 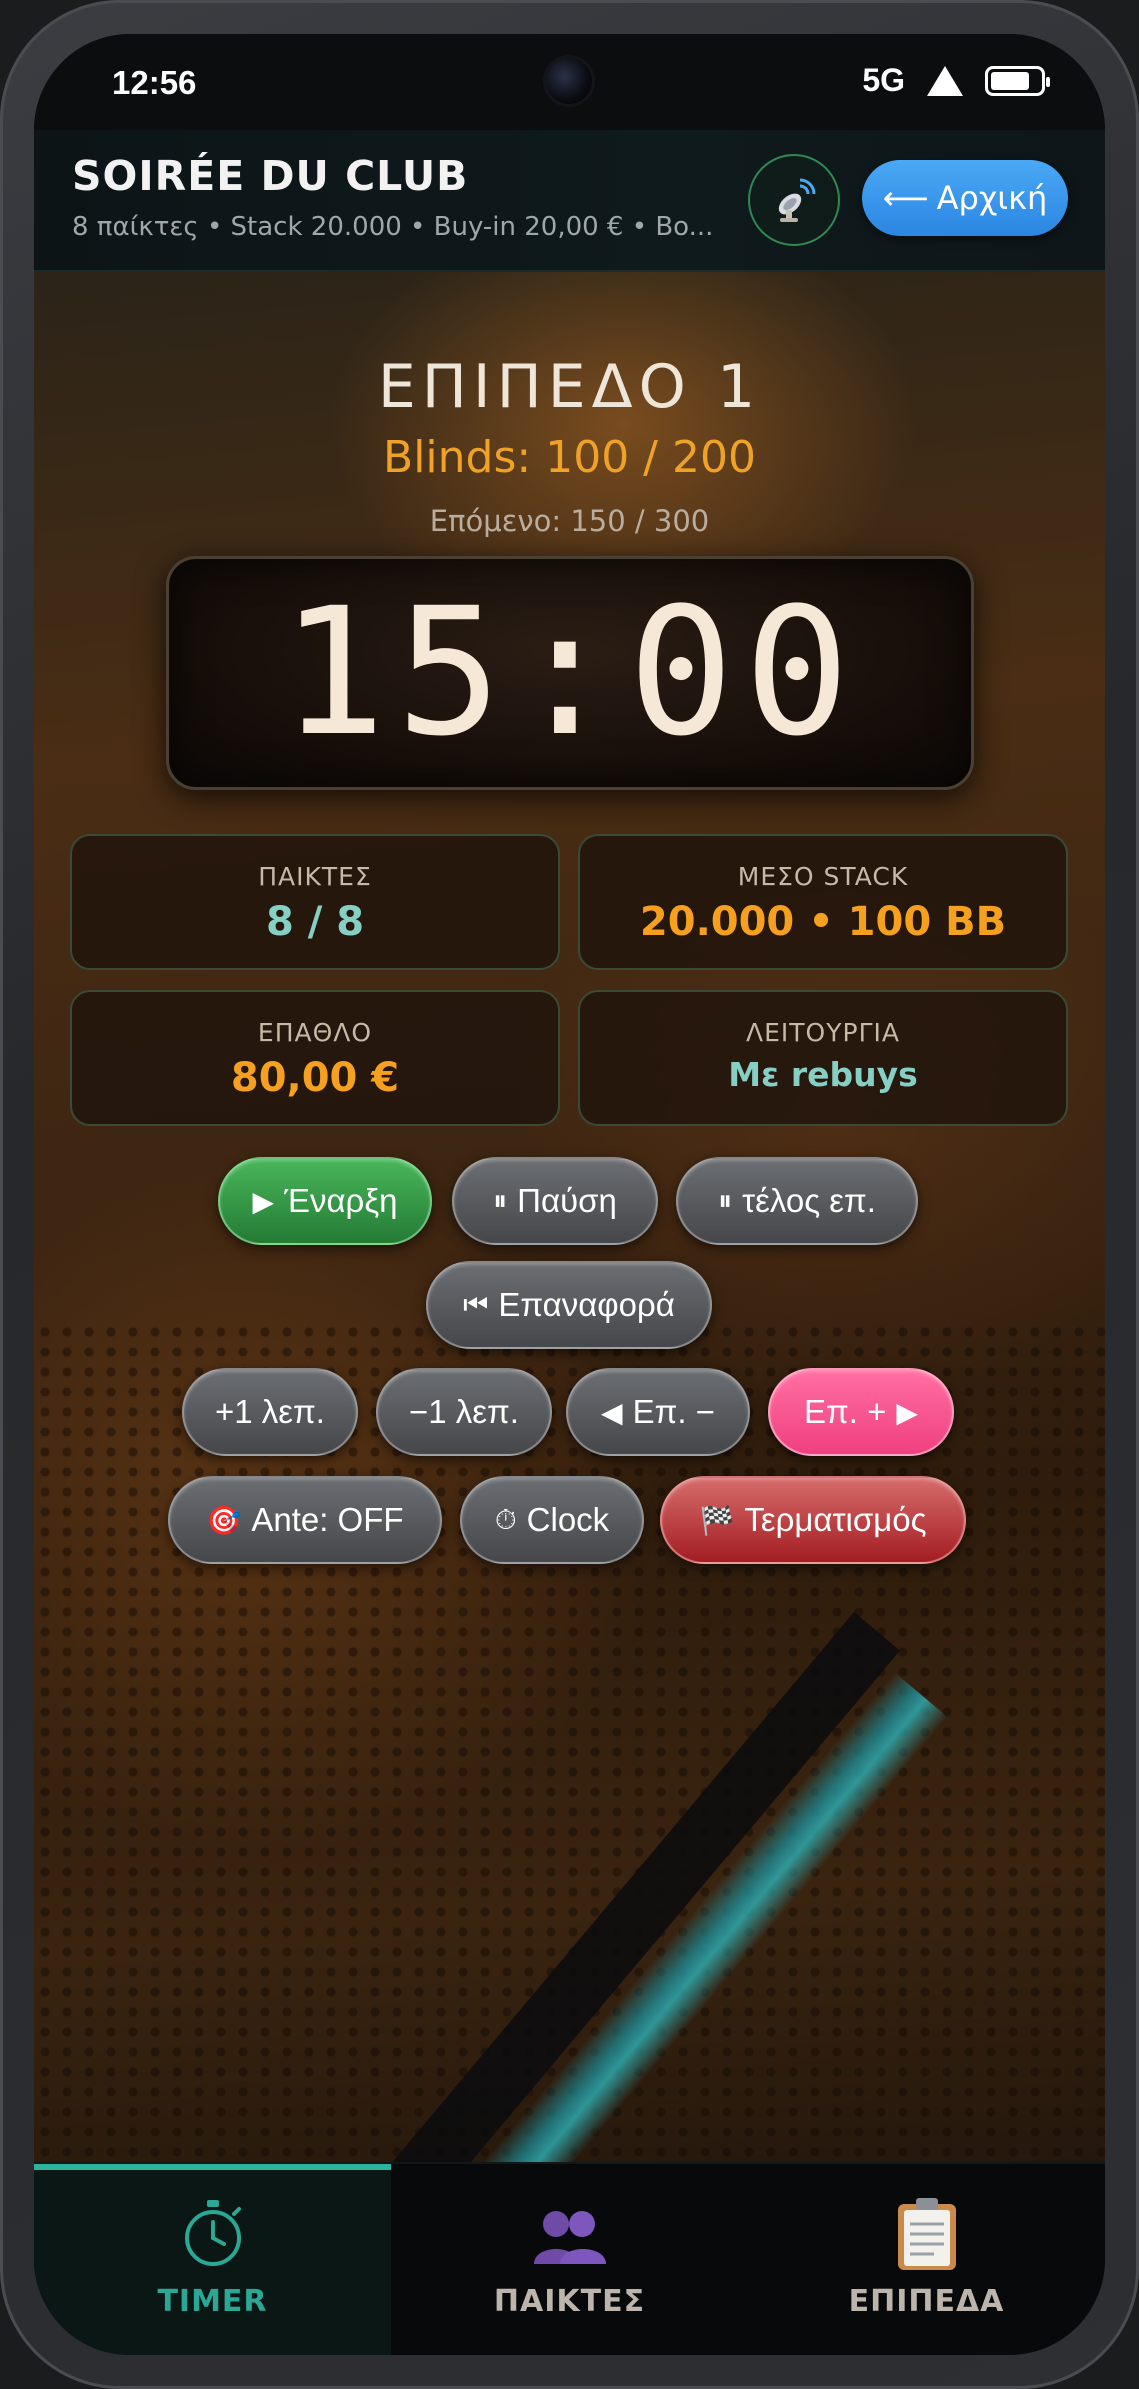 I want to click on clock-button: ⏱ Clock, so click(x=552, y=1520).